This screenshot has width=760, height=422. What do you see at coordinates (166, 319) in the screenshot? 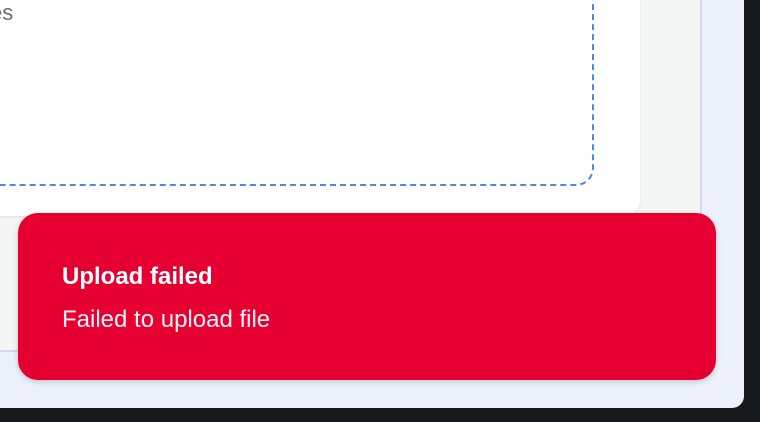
I see `toast-message: Failed to upload file` at bounding box center [166, 319].